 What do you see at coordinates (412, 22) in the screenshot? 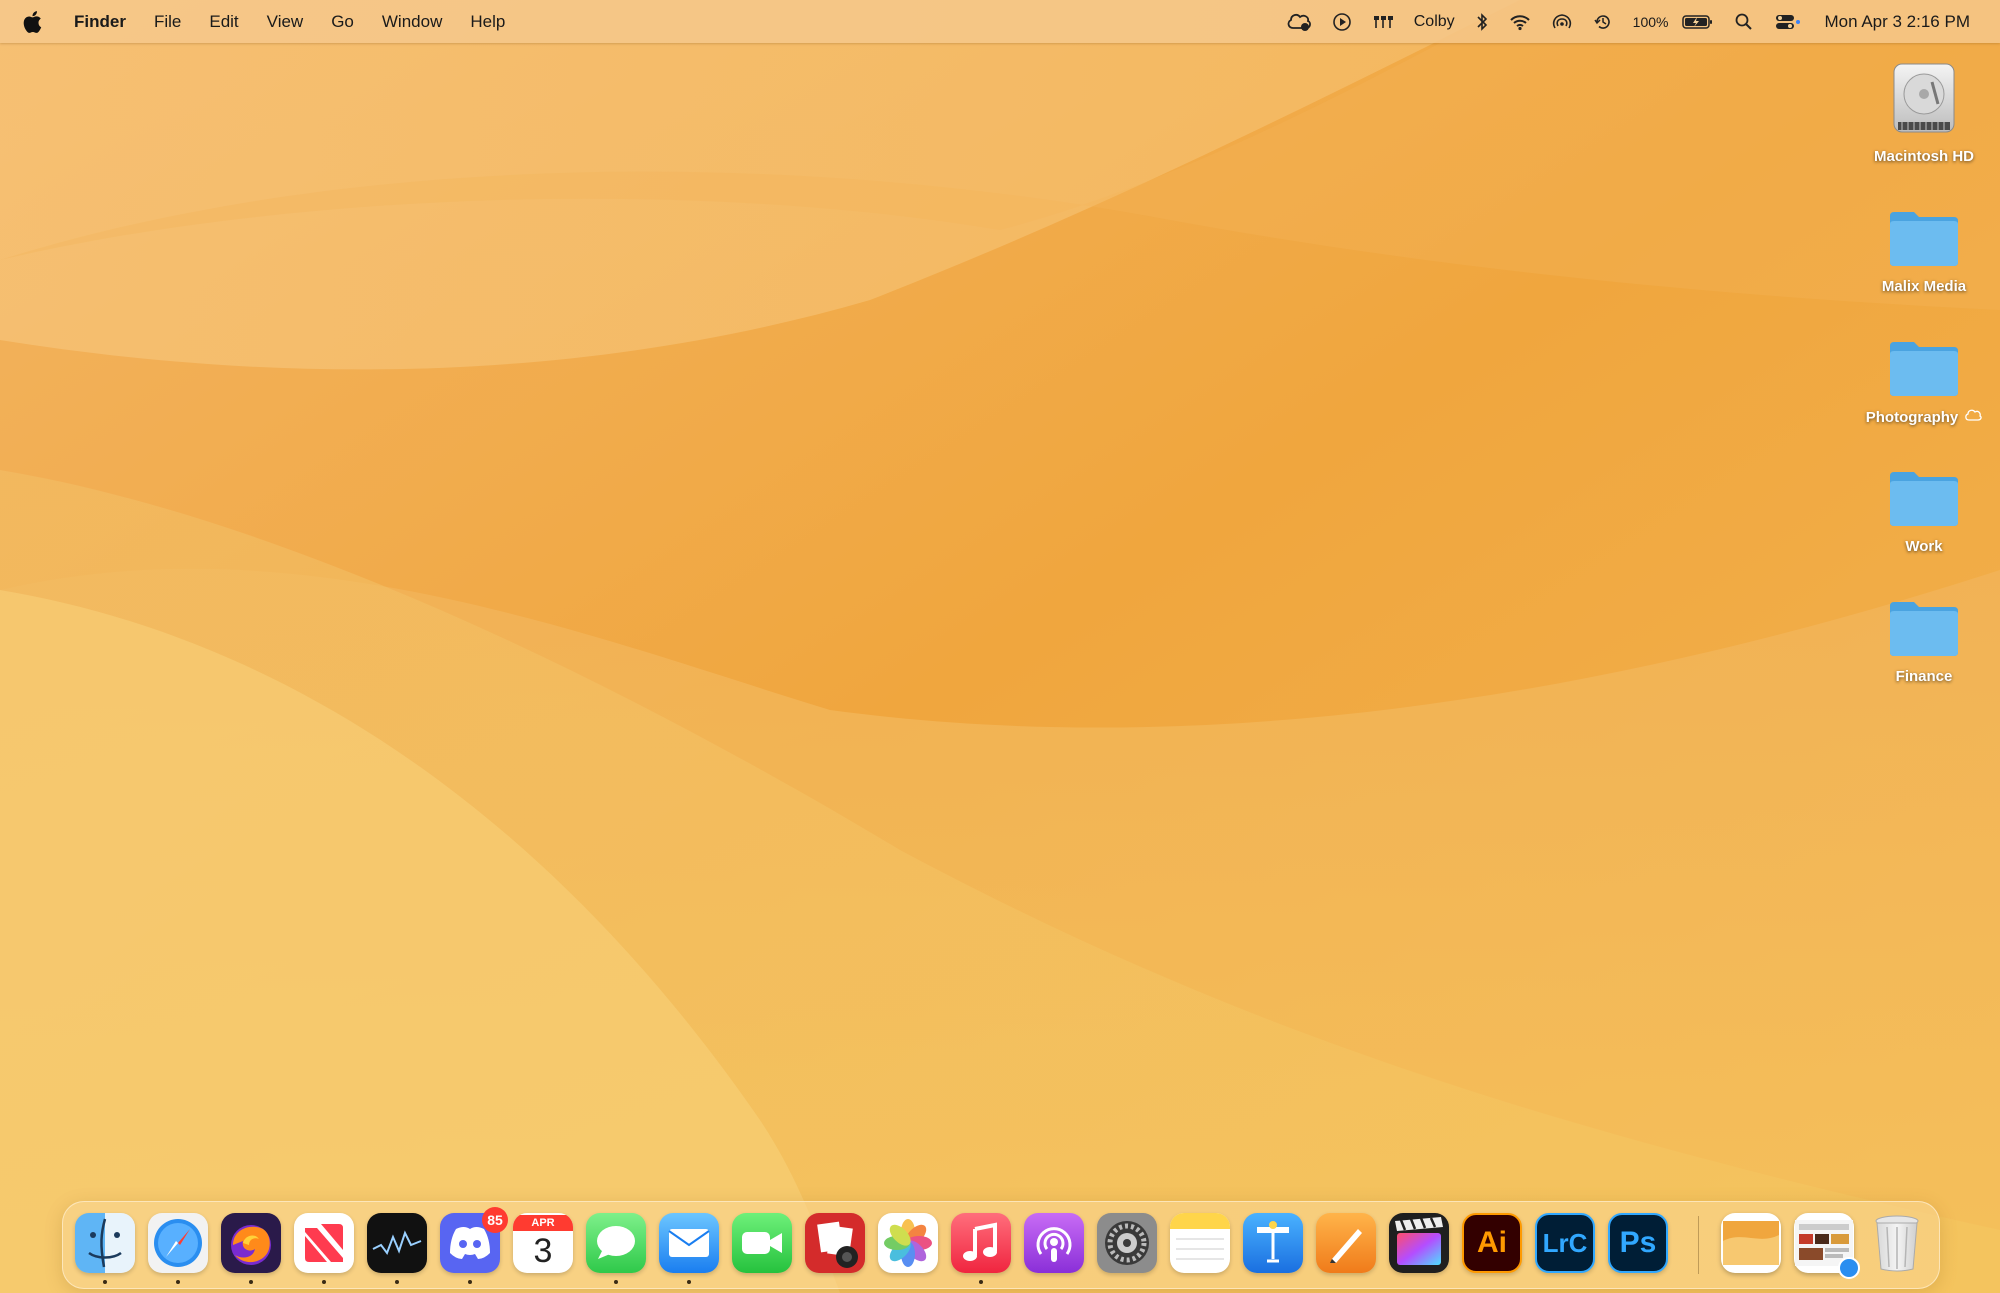
I see `menu-window: Window` at bounding box center [412, 22].